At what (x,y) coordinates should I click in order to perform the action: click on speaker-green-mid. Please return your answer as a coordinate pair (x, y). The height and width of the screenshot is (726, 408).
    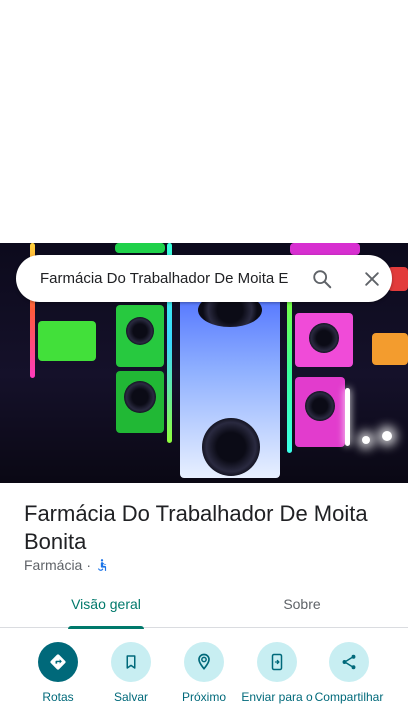
    Looking at the image, I should click on (140, 336).